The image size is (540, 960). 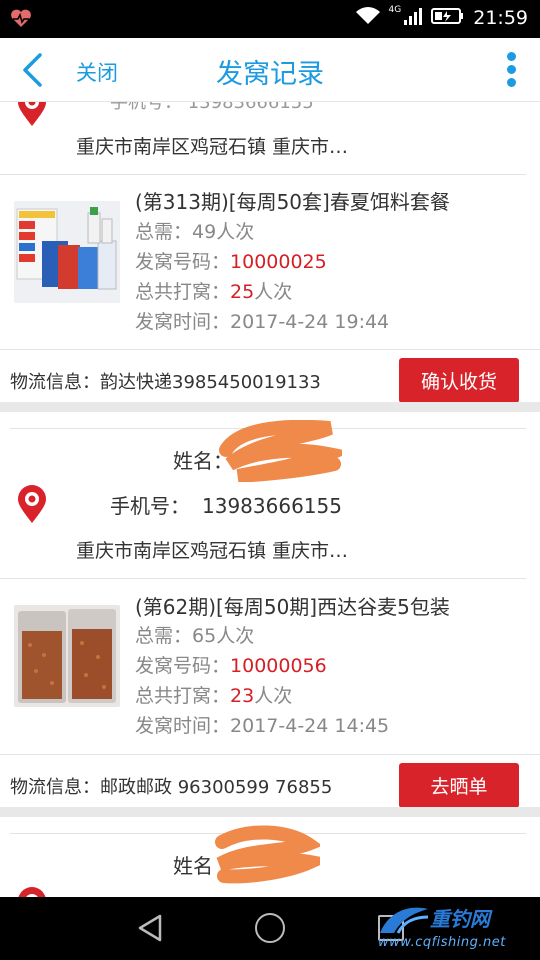 I want to click on share-order-button: 去晒单, so click(x=459, y=785).